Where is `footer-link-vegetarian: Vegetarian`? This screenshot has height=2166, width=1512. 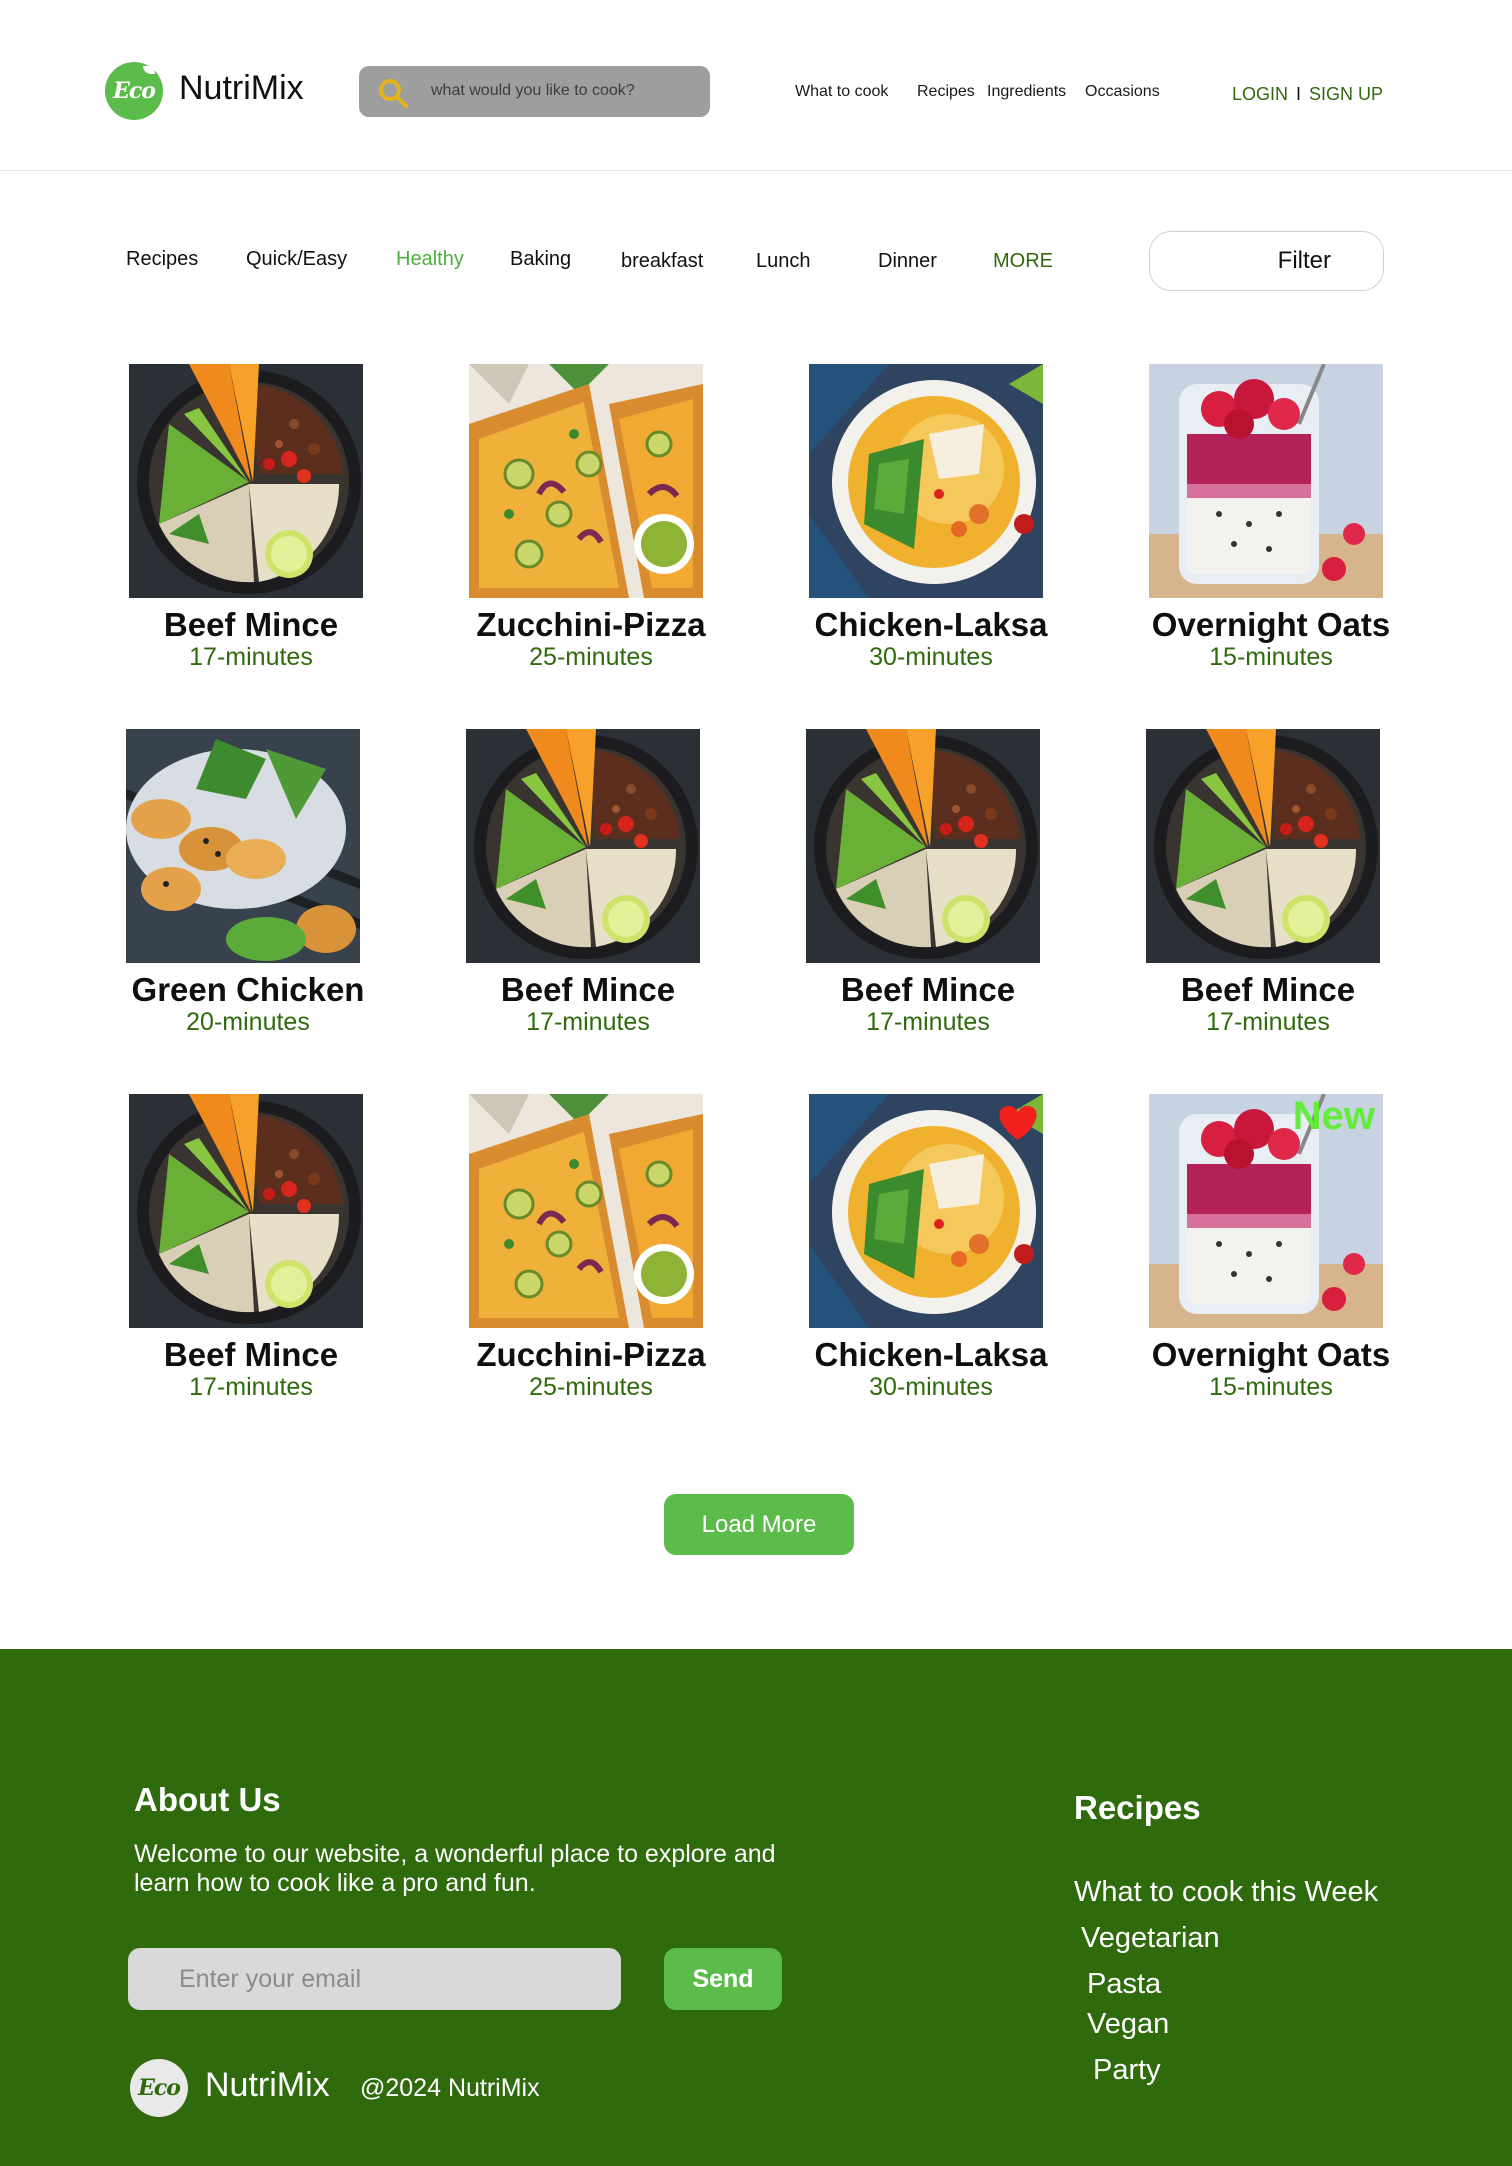 footer-link-vegetarian: Vegetarian is located at coordinates (1150, 1938).